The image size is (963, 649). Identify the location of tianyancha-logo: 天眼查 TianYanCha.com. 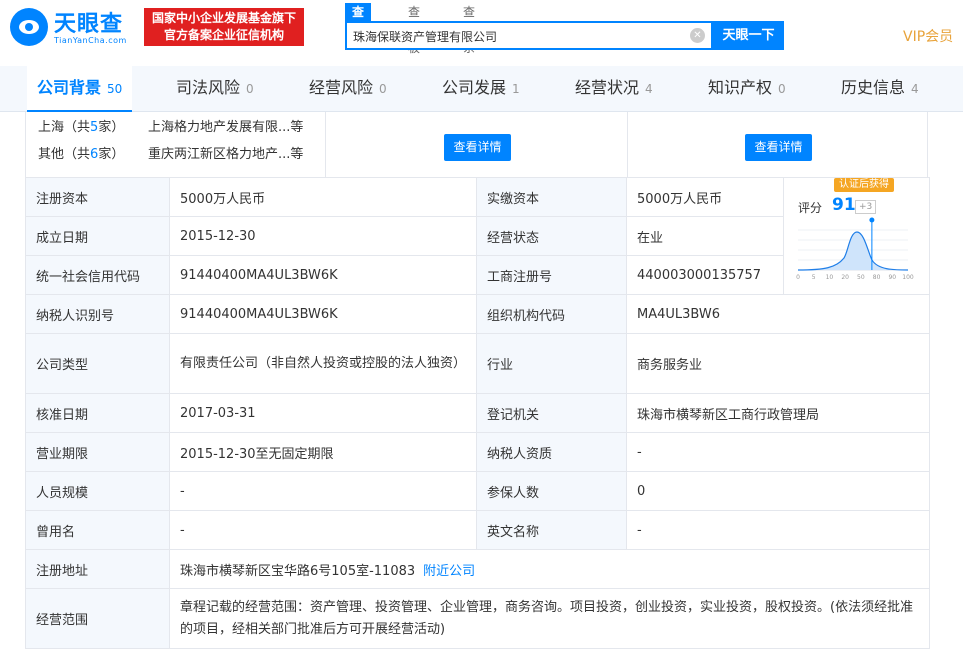
(73, 28).